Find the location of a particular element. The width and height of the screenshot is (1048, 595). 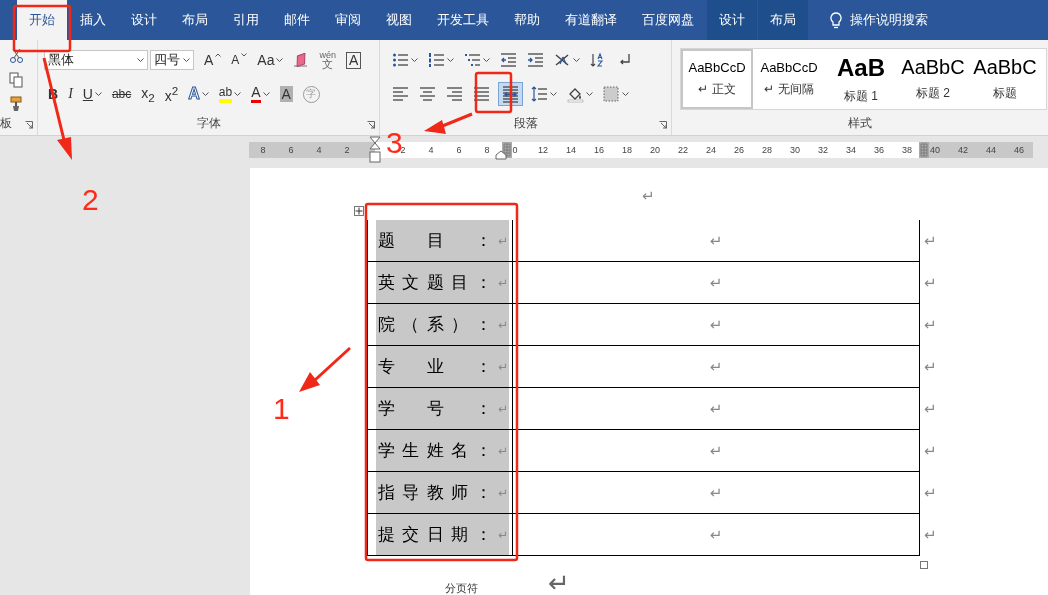

ruler-number: 12 is located at coordinates (543, 150).